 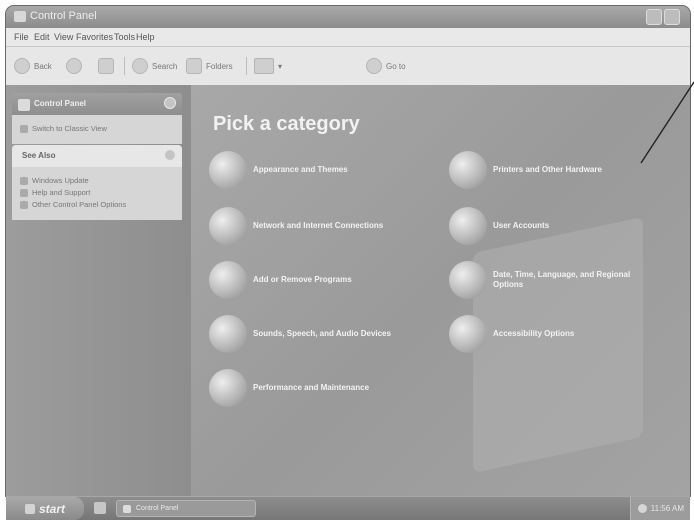 I want to click on category-network-and-internet: Network and Internet Connections, so click(x=324, y=226).